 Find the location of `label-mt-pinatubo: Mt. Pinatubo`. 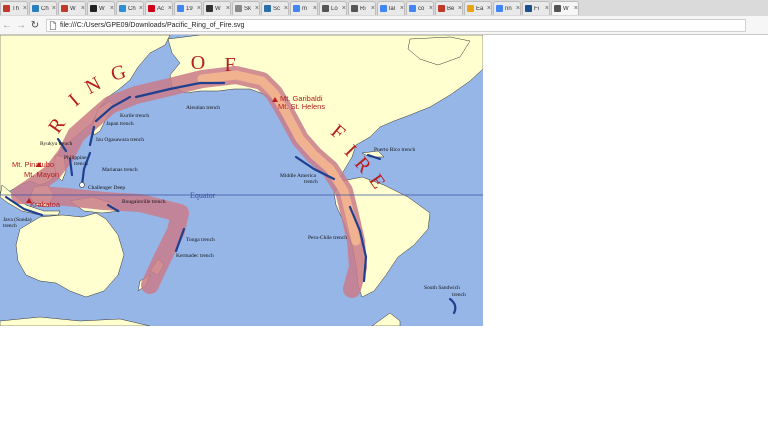

label-mt-pinatubo: Mt. Pinatubo is located at coordinates (33, 164).